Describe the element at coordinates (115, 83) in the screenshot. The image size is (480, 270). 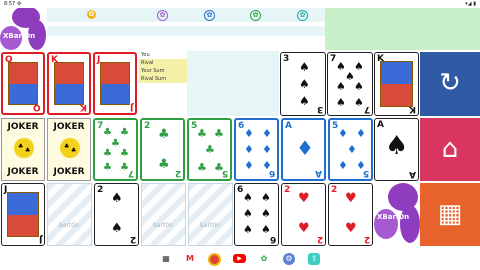
I see `card-jack-hearts: J J` at that location.